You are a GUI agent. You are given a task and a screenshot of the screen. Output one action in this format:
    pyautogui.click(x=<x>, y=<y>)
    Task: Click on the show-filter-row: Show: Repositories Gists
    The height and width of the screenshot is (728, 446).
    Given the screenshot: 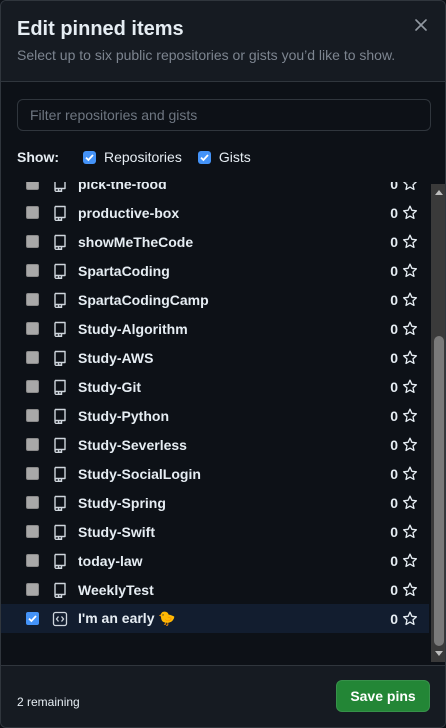 What is the action you would take?
    pyautogui.click(x=142, y=157)
    